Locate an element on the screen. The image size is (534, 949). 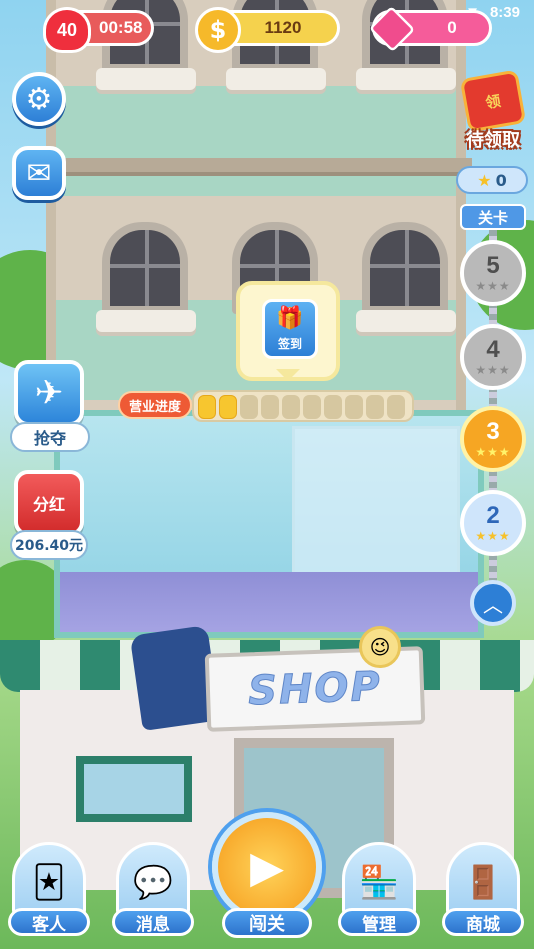
level-number: 5 is located at coordinates (493, 265).